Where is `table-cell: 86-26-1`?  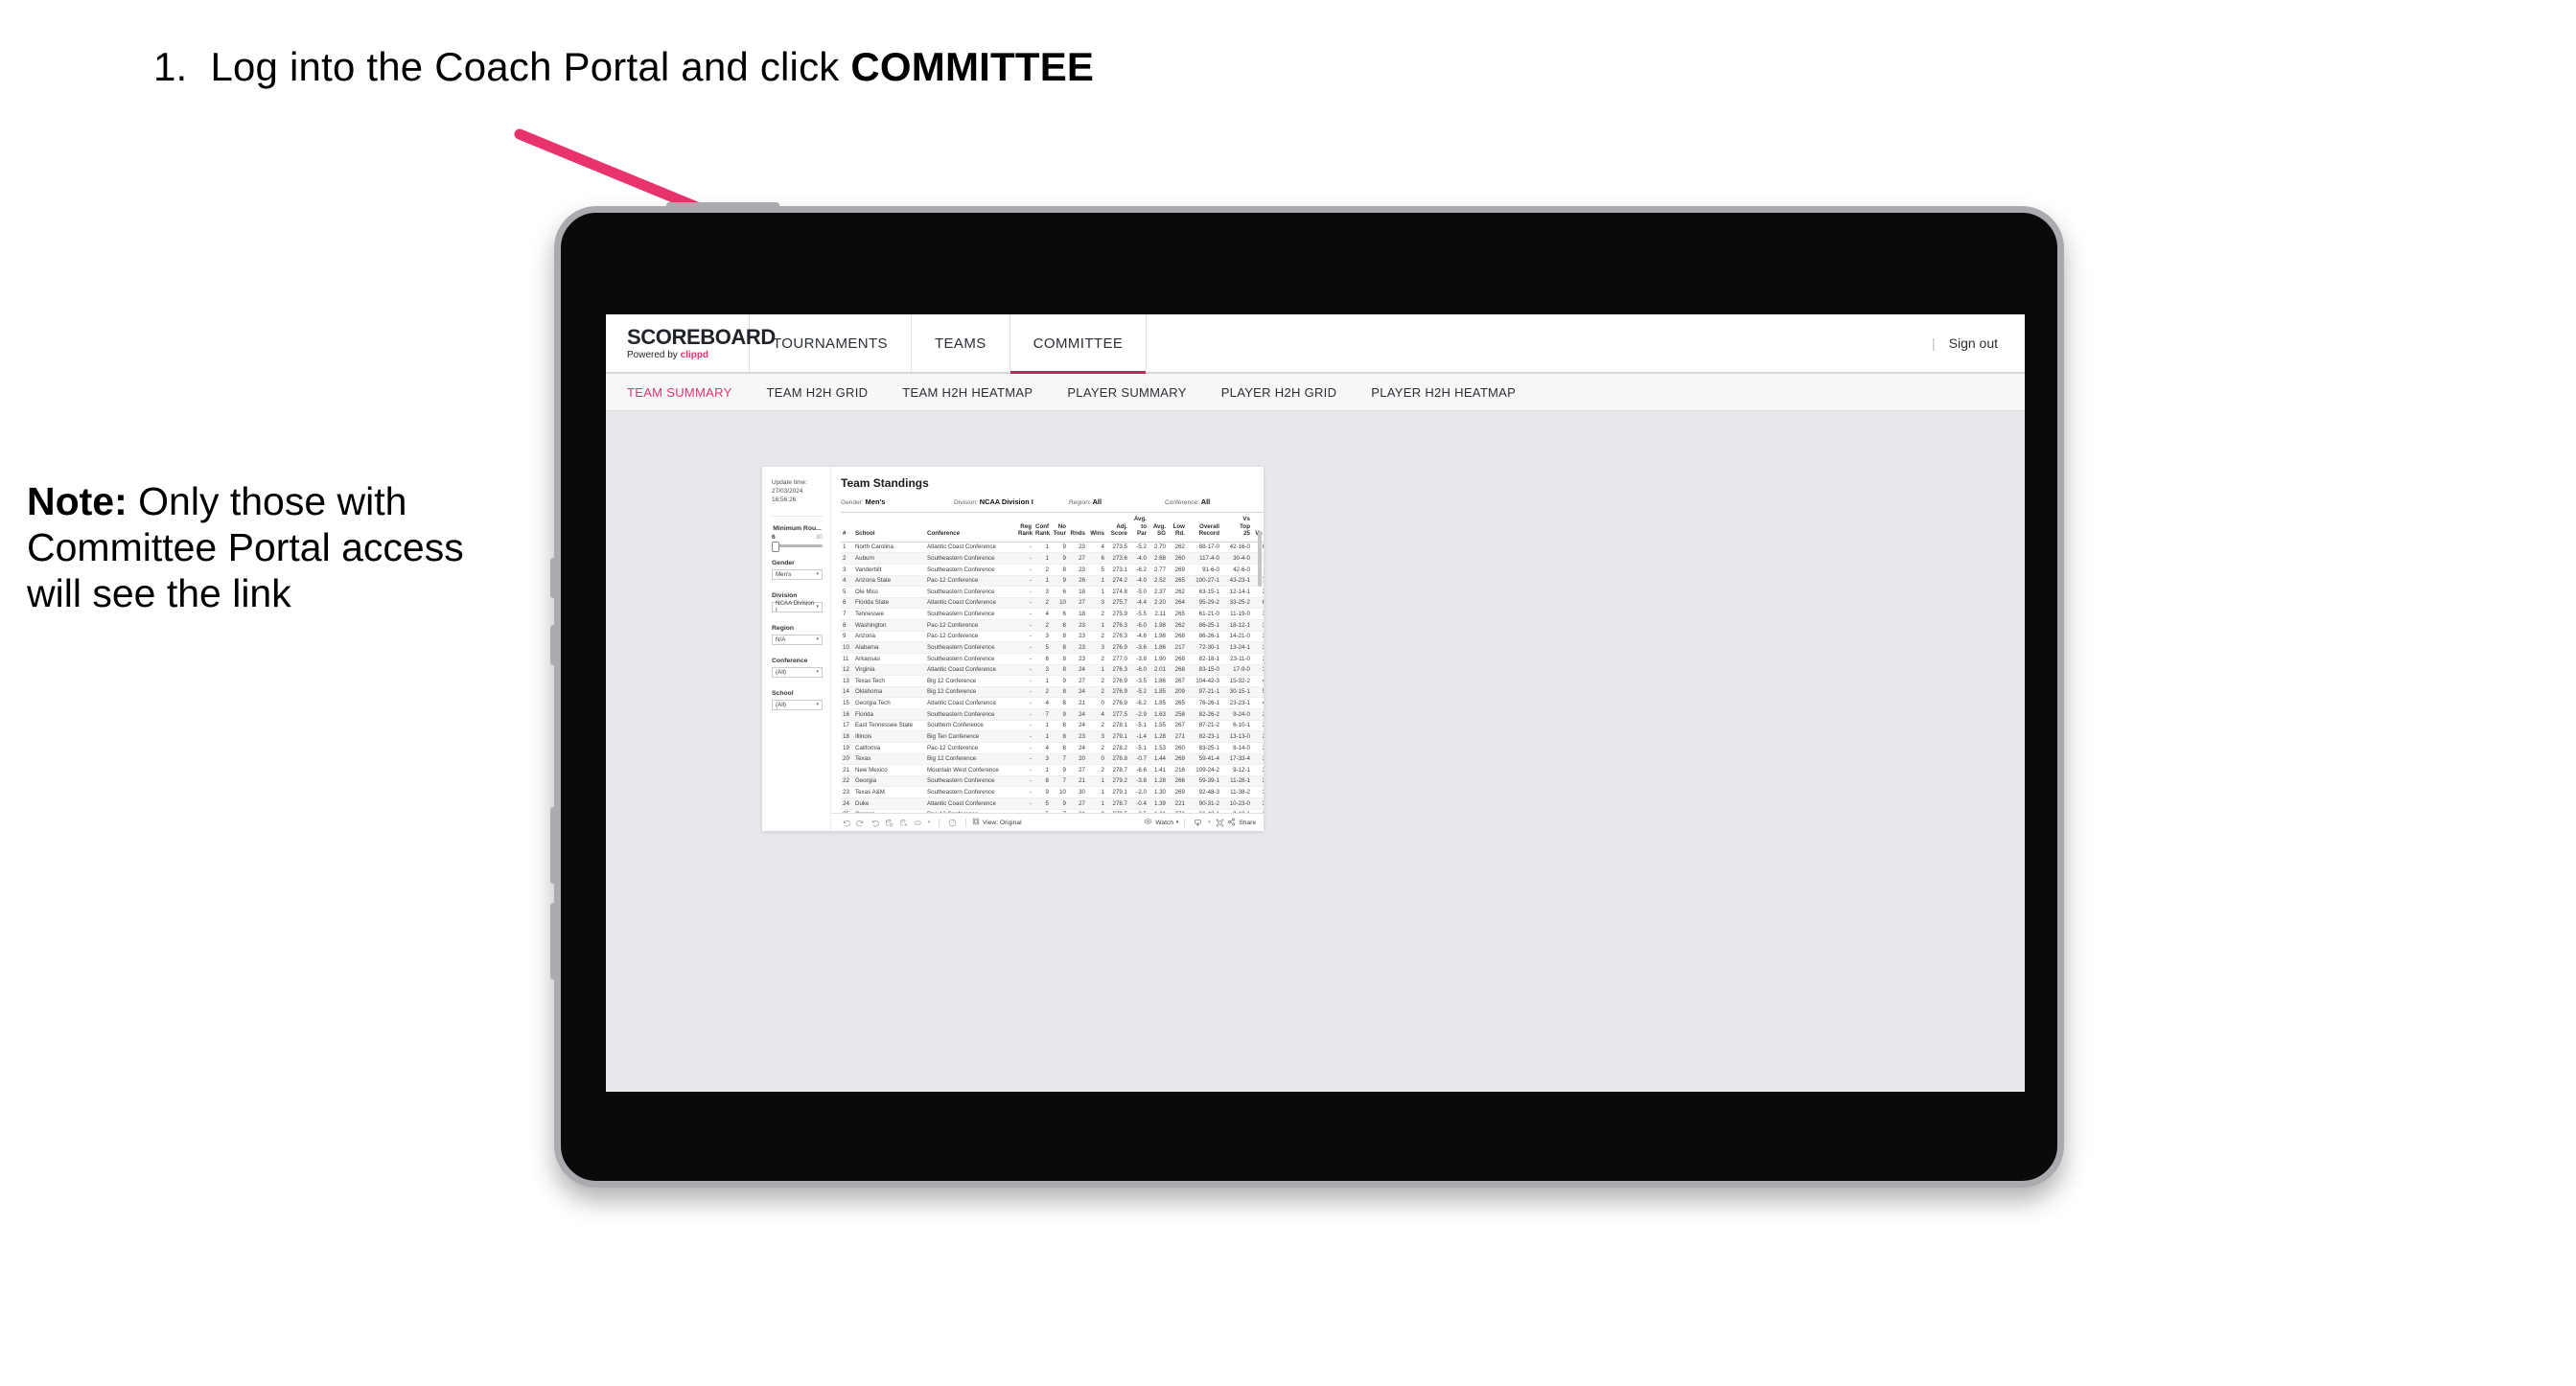 table-cell: 86-26-1 is located at coordinates (1204, 637).